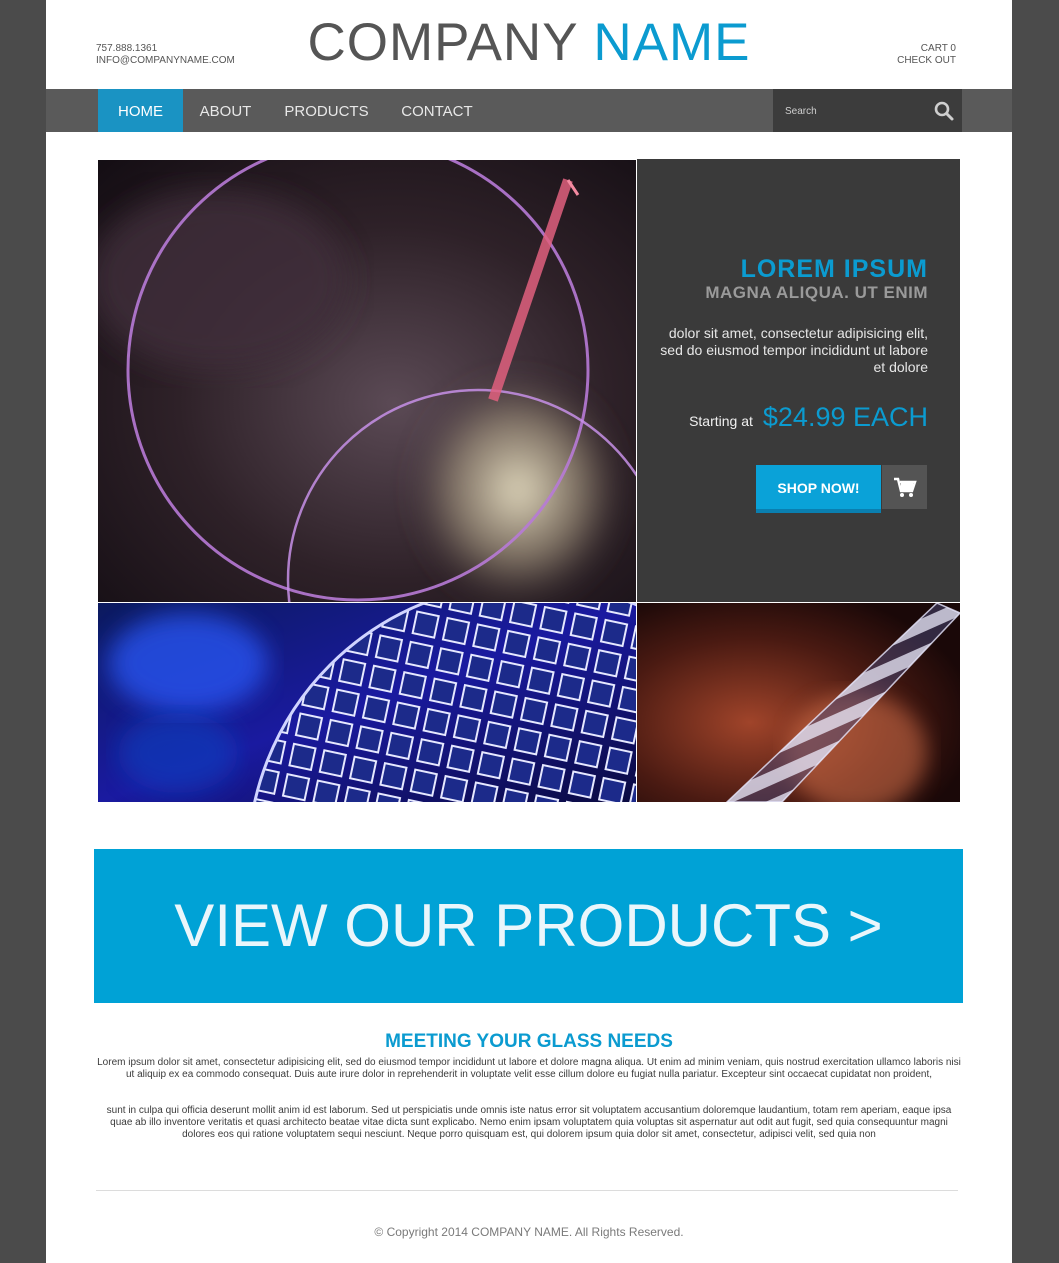 Image resolution: width=1059 pixels, height=1263 pixels. Describe the element at coordinates (938, 48) in the screenshot. I see `cart-link: CART 0` at that location.